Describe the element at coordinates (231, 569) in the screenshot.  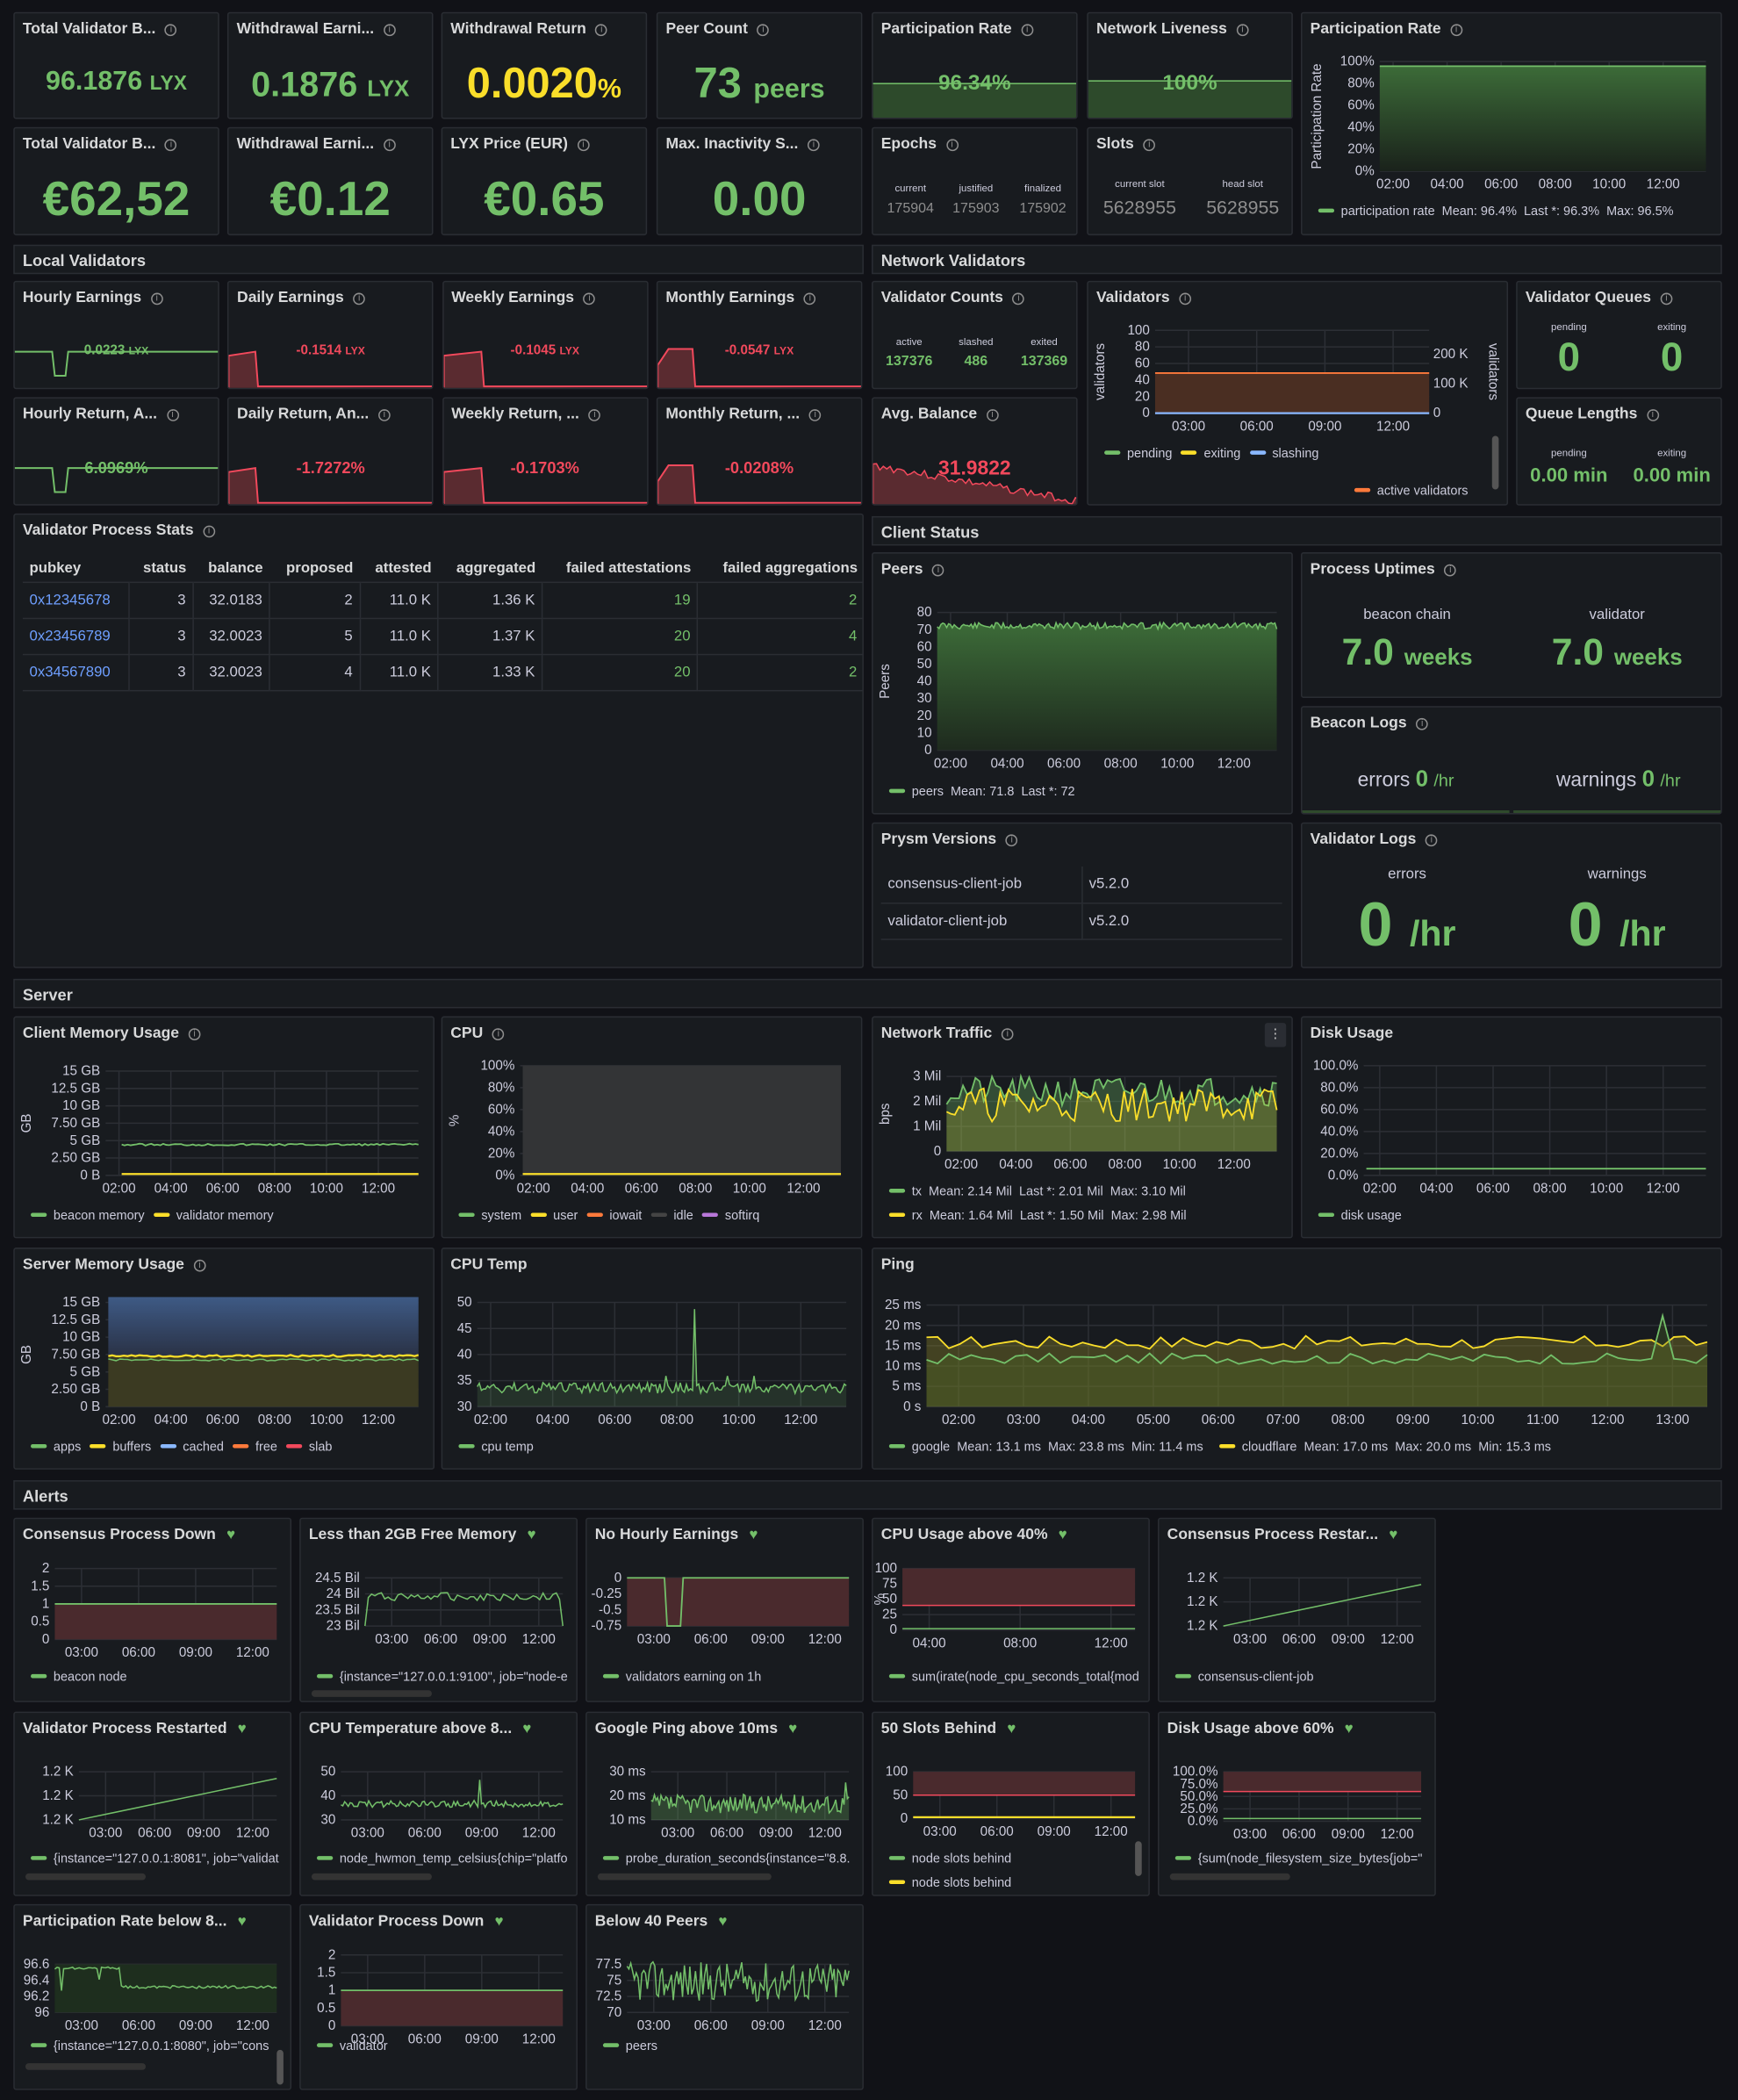
I see `column-header: balance` at that location.